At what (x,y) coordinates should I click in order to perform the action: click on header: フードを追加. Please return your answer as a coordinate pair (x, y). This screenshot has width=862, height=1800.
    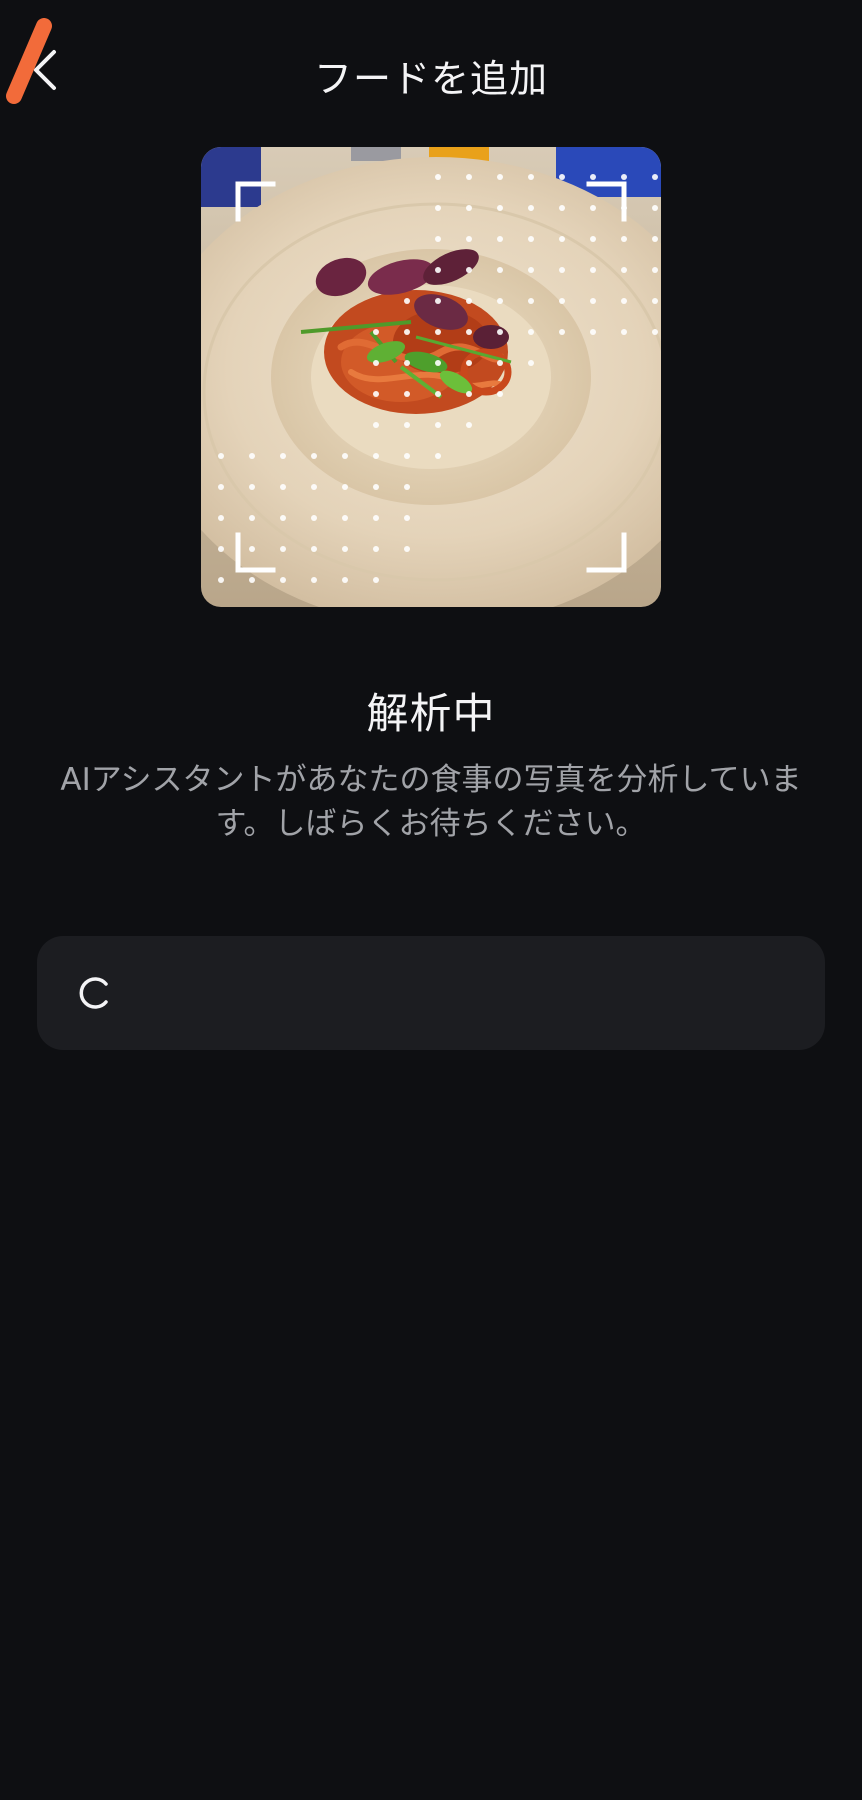
    Looking at the image, I should click on (431, 70).